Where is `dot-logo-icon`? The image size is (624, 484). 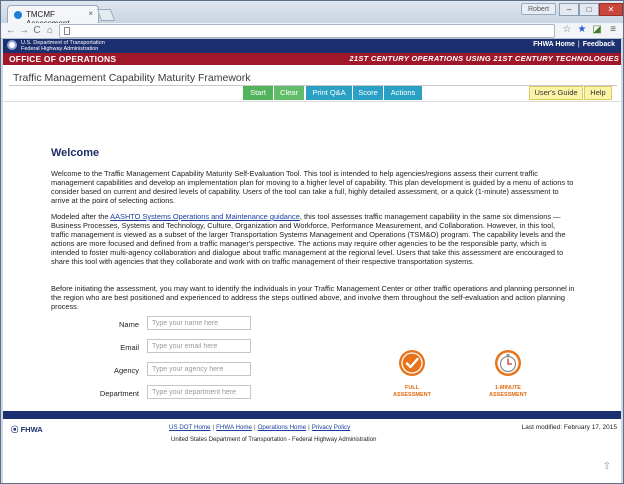 dot-logo-icon is located at coordinates (12, 45).